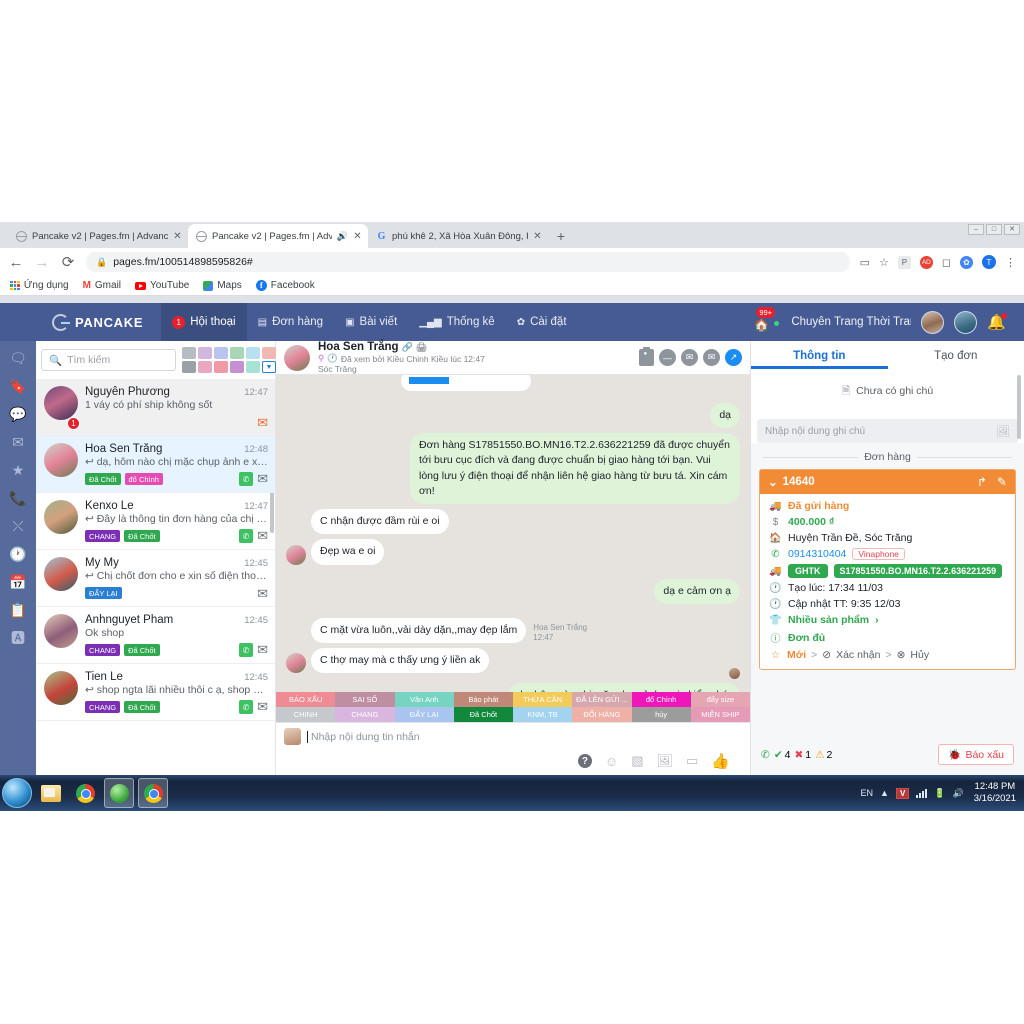 The height and width of the screenshot is (1024, 1024). Describe the element at coordinates (661, 714) in the screenshot. I see `tag-button: hủy` at that location.